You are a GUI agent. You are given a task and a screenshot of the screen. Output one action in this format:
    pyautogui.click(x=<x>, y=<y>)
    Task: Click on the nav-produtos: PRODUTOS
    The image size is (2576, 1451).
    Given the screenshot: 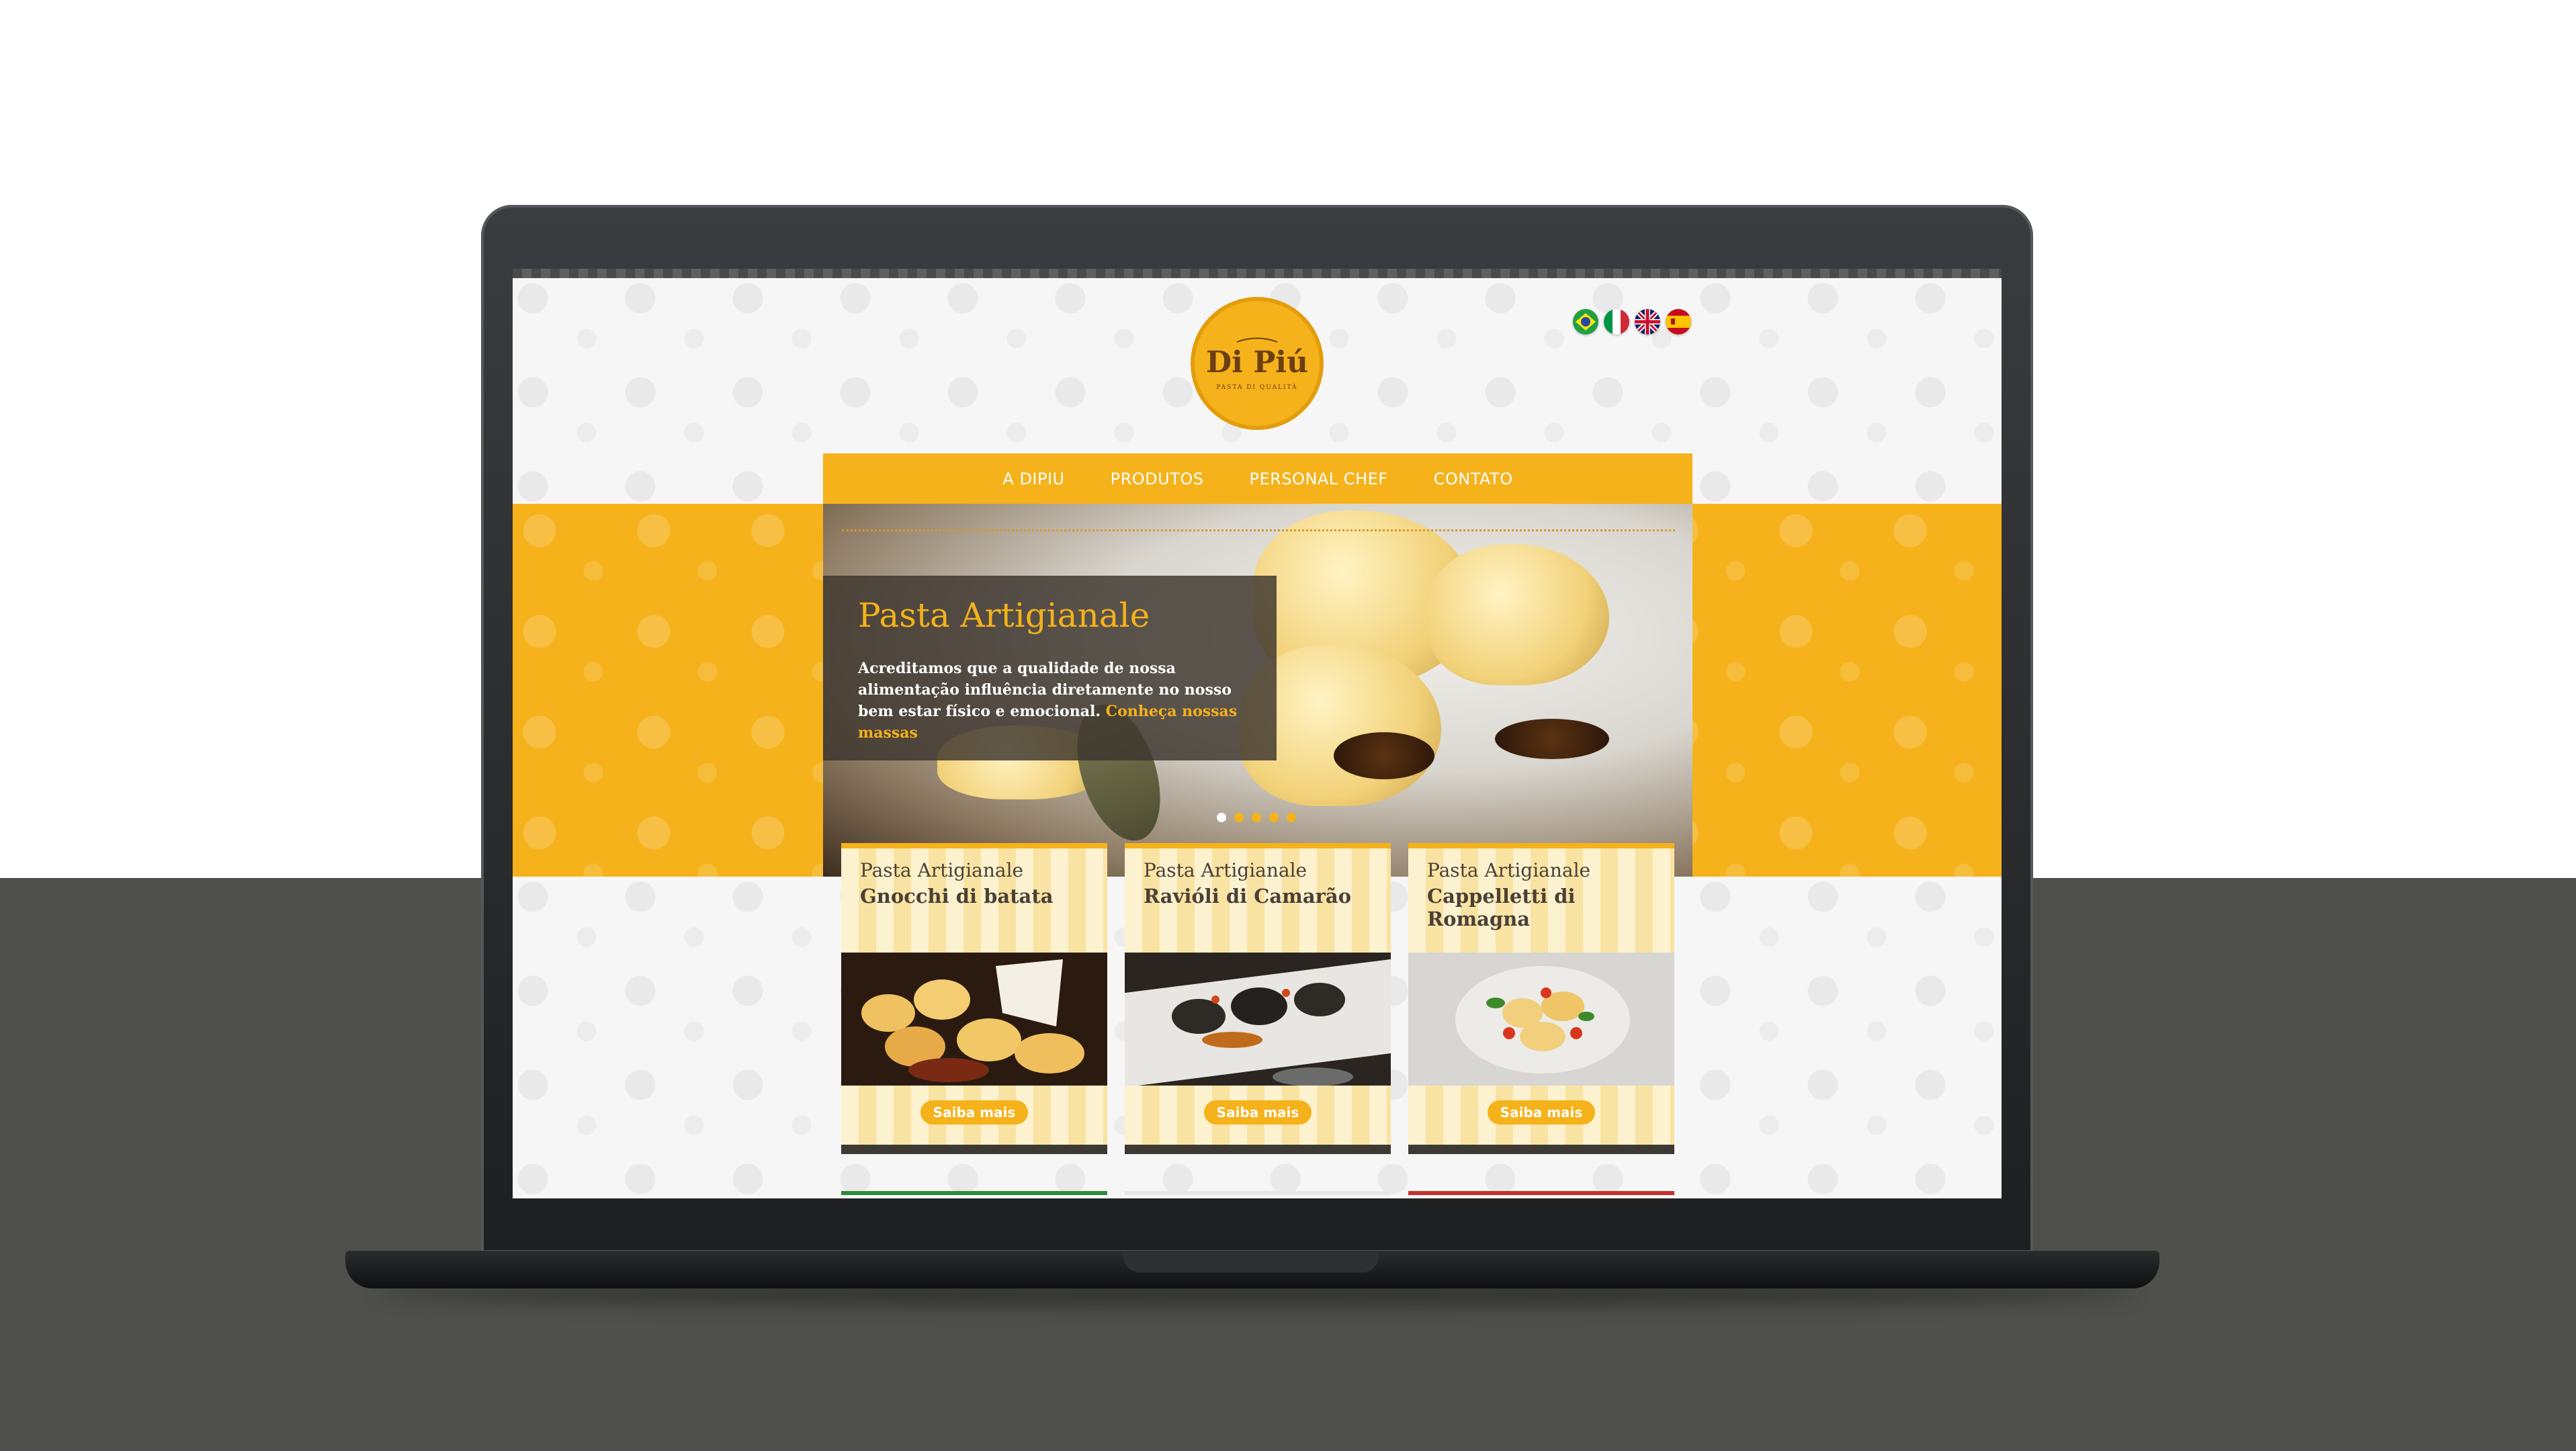 What is the action you would take?
    pyautogui.click(x=1157, y=479)
    